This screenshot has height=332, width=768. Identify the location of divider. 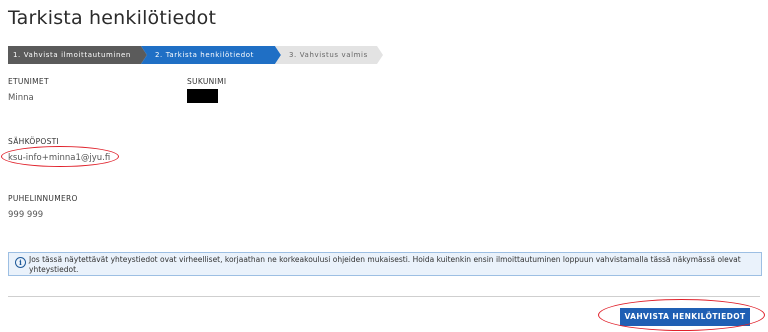
(384, 296).